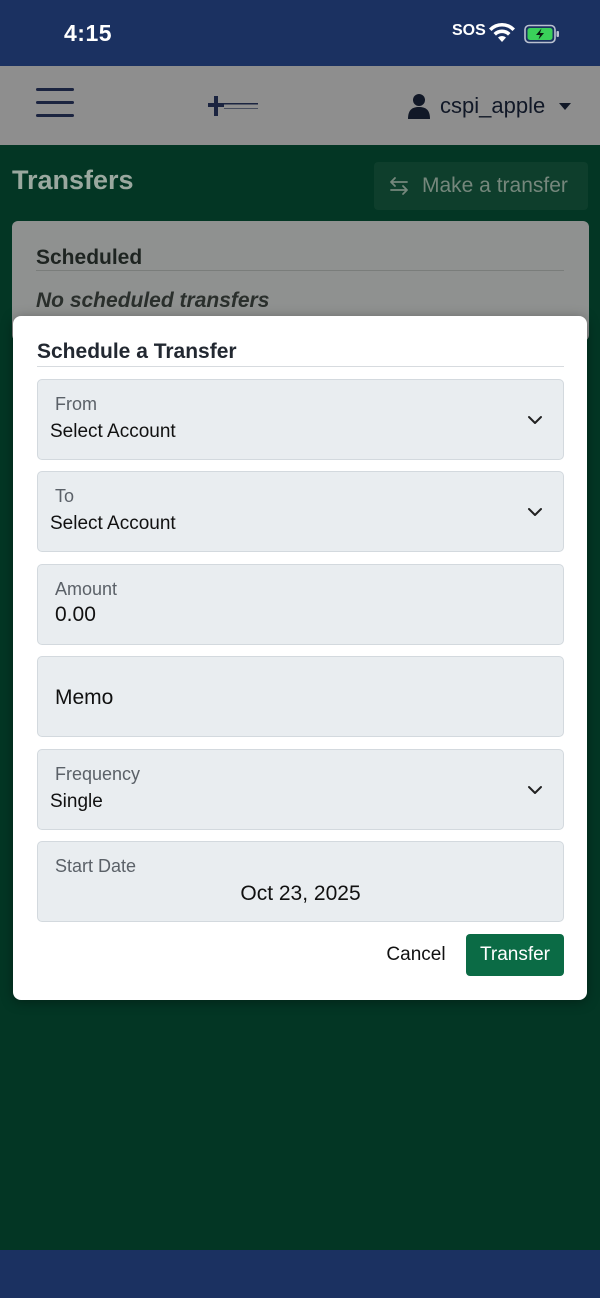 The image size is (600, 1298). What do you see at coordinates (300, 696) in the screenshot?
I see `memo-field: Memo` at bounding box center [300, 696].